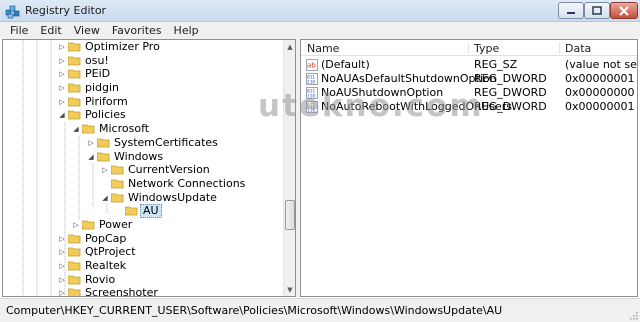 The width and height of the screenshot is (640, 322). Describe the element at coordinates (578, 48) in the screenshot. I see `column-header-data: Data` at that location.